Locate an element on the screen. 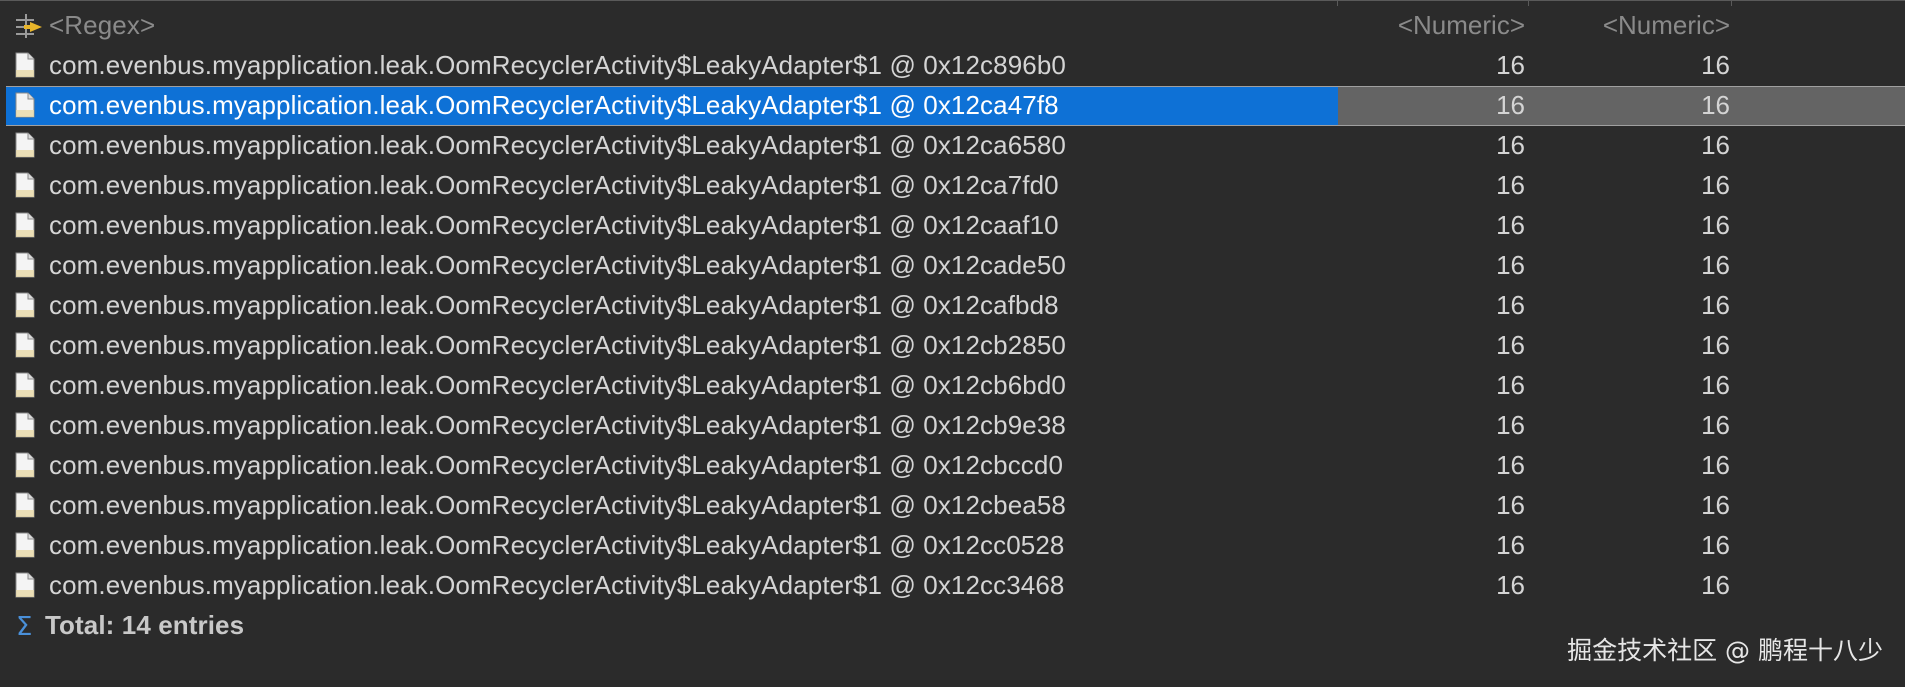  total-entries-label: Total: 14 entries is located at coordinates (145, 625).